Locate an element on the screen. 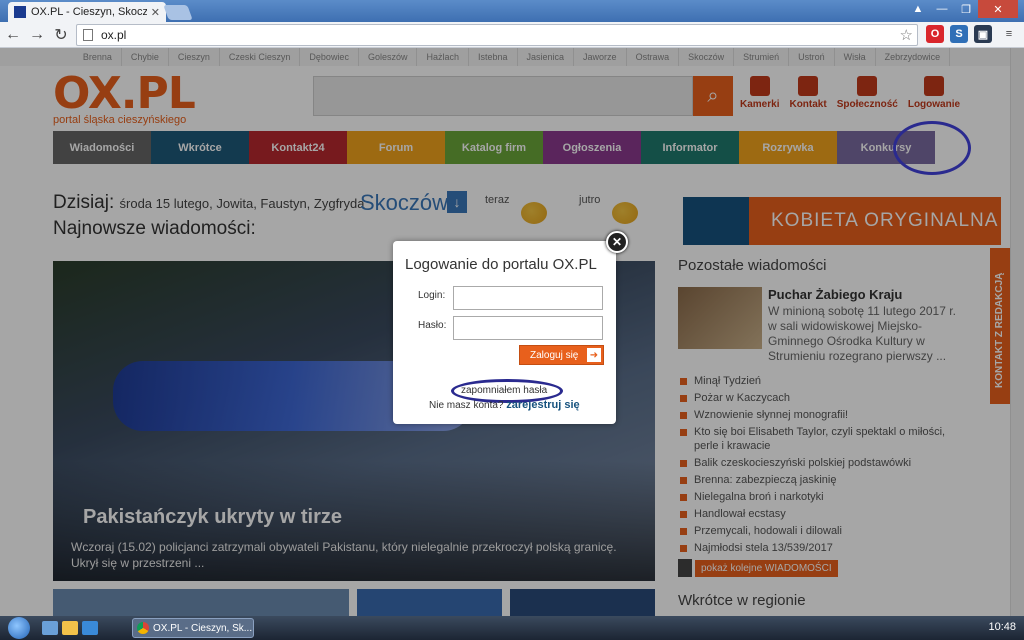 This screenshot has width=1024, height=640. close-tab-icon: ✕ is located at coordinates (155, 12).